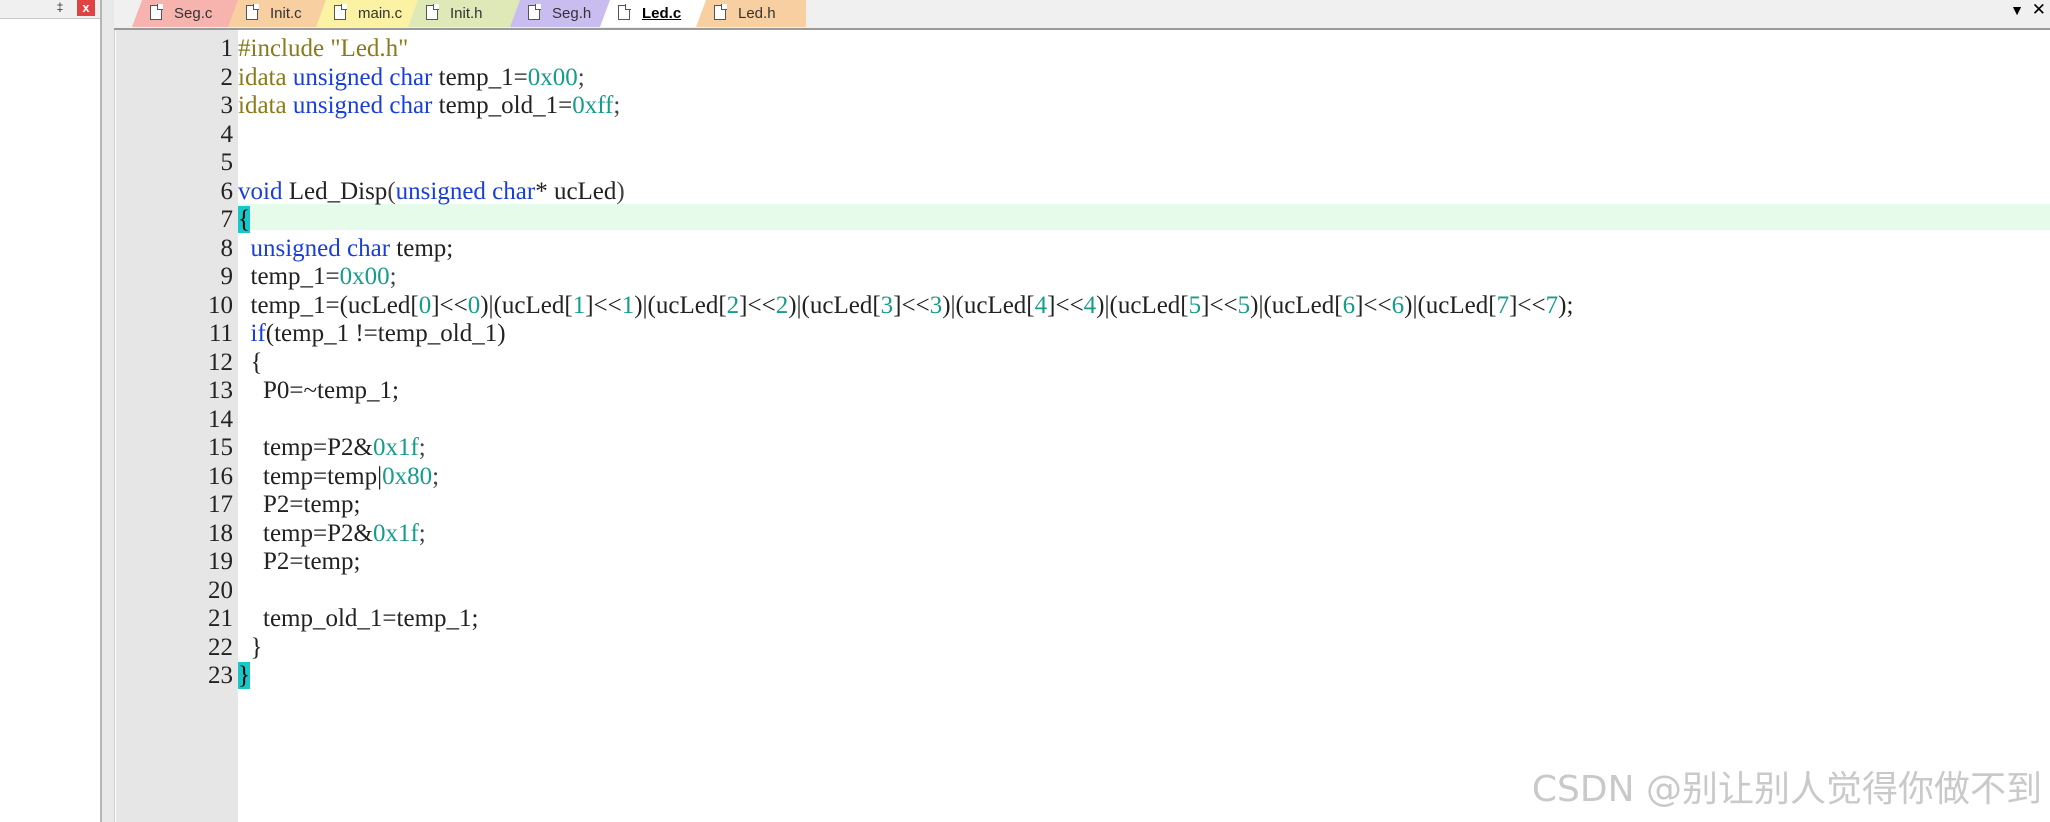 This screenshot has height=822, width=2050. Describe the element at coordinates (1083, 334) in the screenshot. I see `code-line: 11 if(temp_1 !=temp_old_1)` at that location.